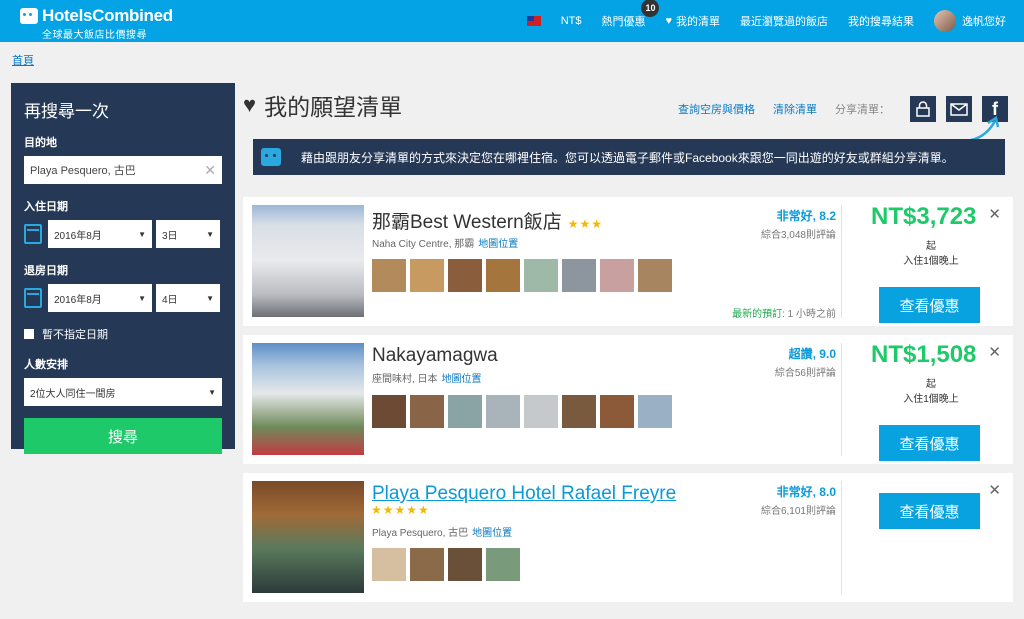  Describe the element at coordinates (984, 22) in the screenshot. I see `user-greeting: 逸帆您好` at that location.